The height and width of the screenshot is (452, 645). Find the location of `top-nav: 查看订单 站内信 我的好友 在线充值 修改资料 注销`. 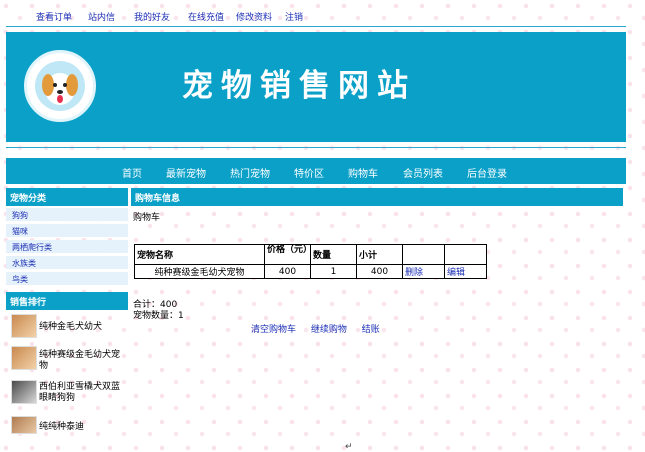

top-nav: 查看订单 站内信 我的好友 在线充值 修改资料 注销 is located at coordinates (322, 17).